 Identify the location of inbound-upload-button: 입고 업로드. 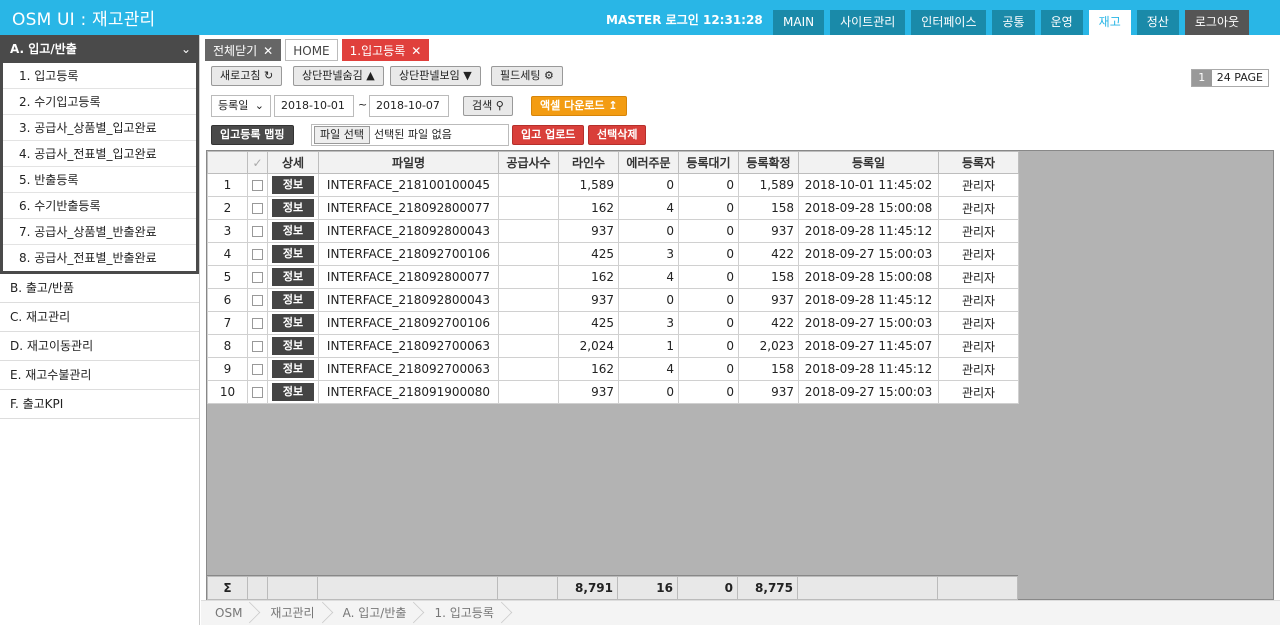
(548, 135).